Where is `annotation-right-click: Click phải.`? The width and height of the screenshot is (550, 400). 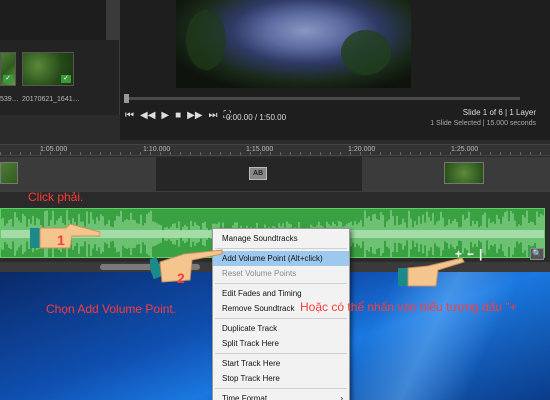 annotation-right-click: Click phải. is located at coordinates (56, 197).